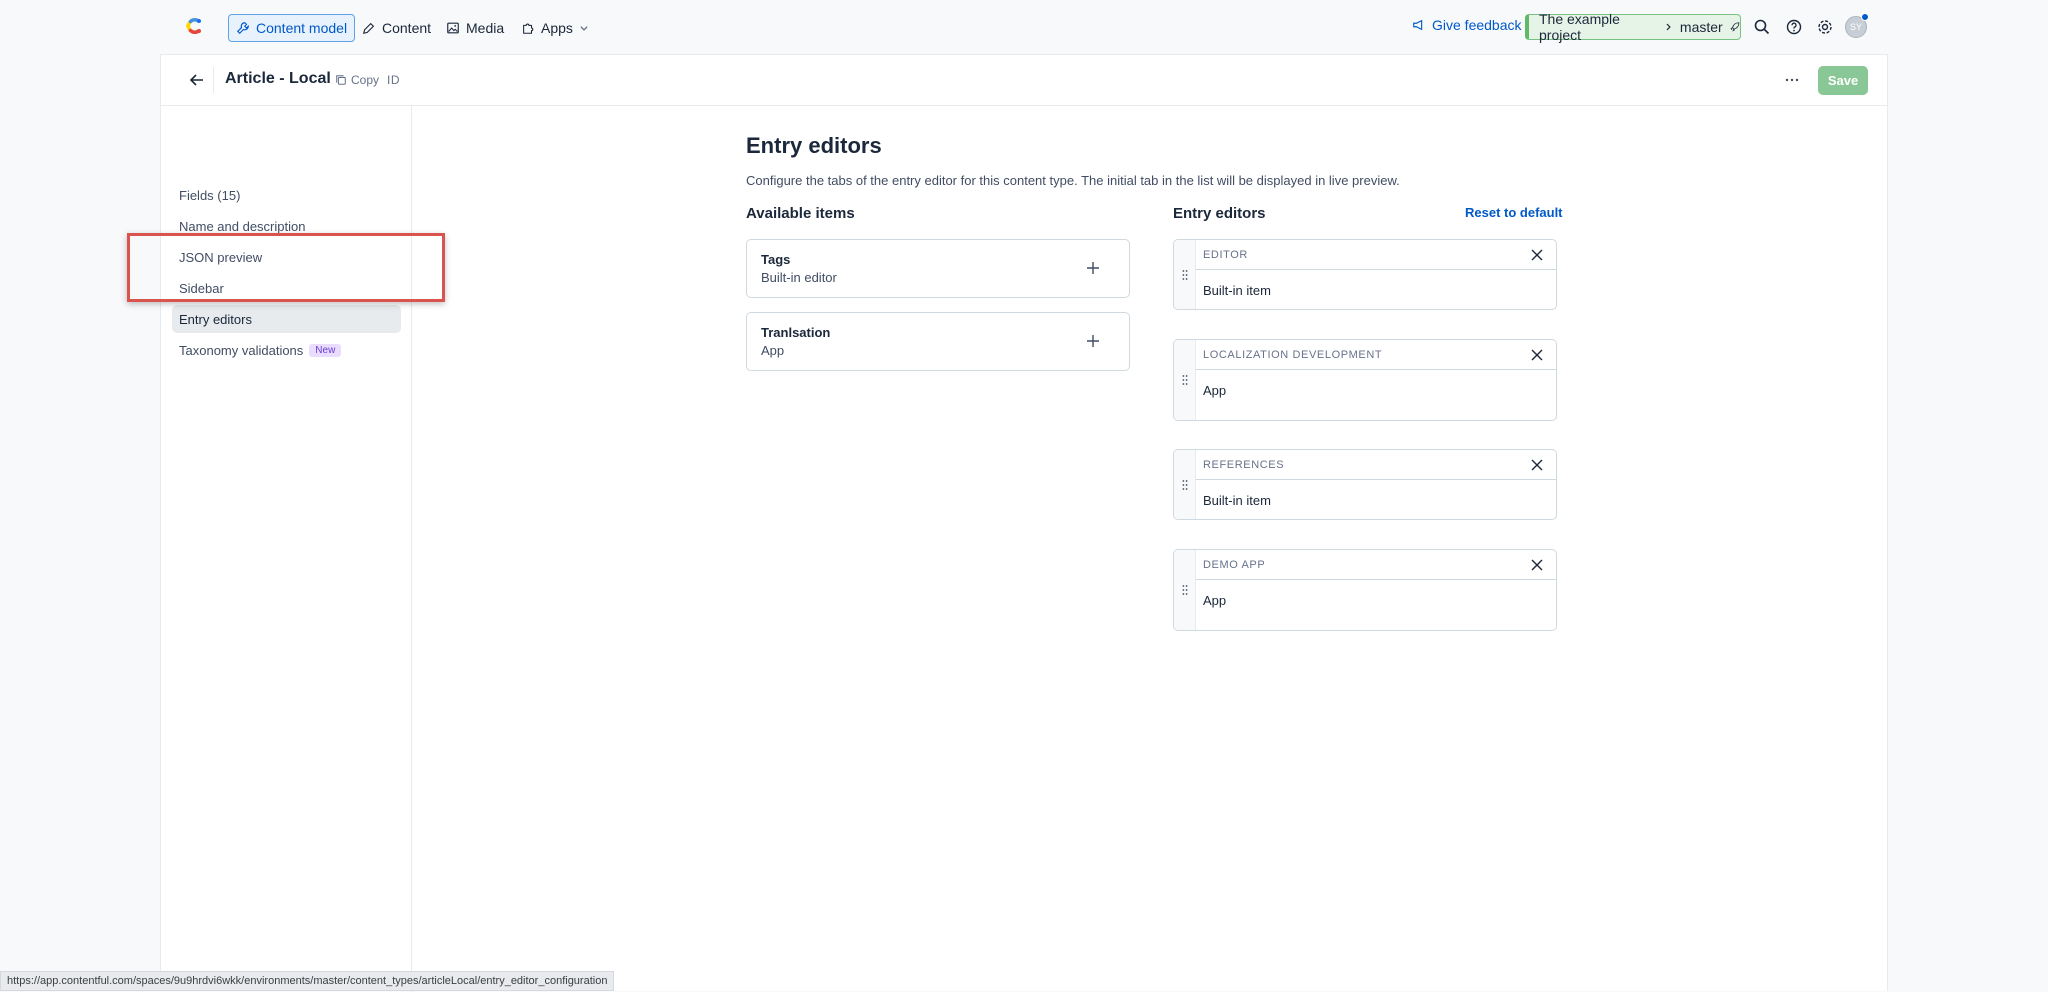 Image resolution: width=2048 pixels, height=992 pixels. Describe the element at coordinates (584, 28) in the screenshot. I see `chevron-down-icon` at that location.